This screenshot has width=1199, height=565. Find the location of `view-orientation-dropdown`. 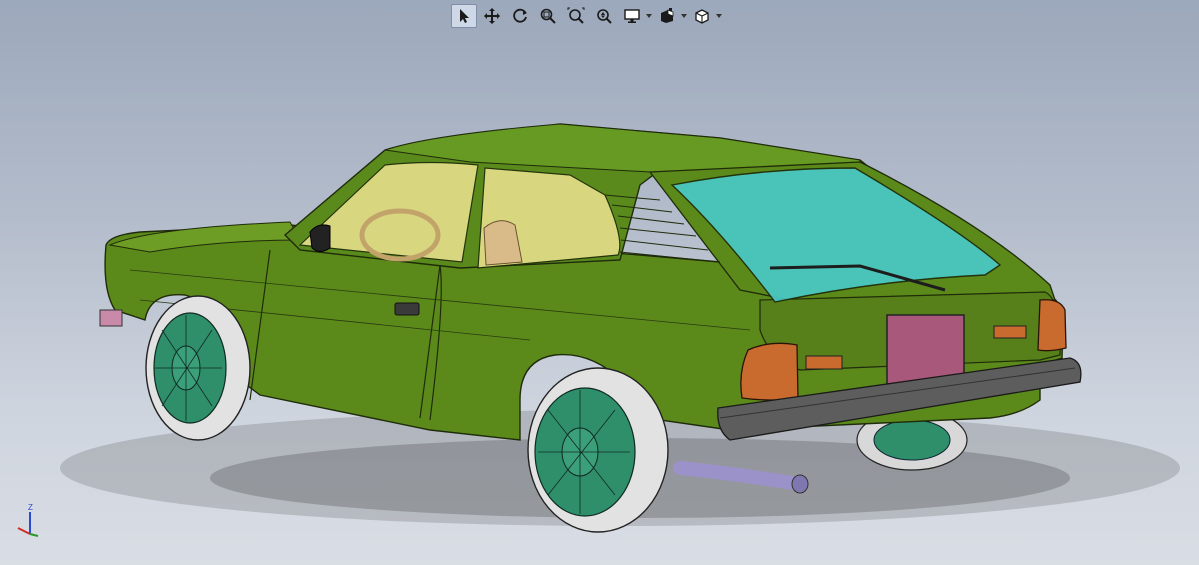

view-orientation-dropdown is located at coordinates (705, 16).